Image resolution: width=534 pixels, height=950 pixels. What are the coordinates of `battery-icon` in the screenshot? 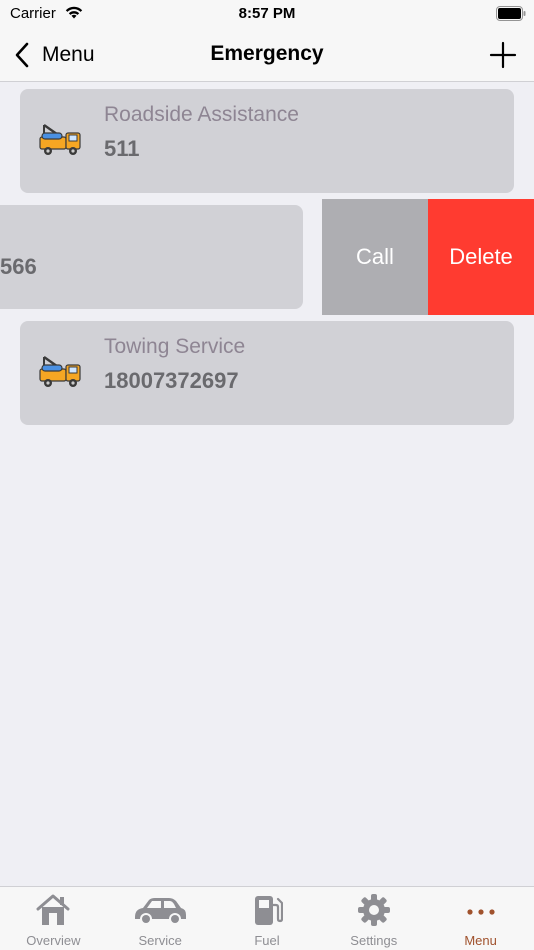 It's located at (511, 13).